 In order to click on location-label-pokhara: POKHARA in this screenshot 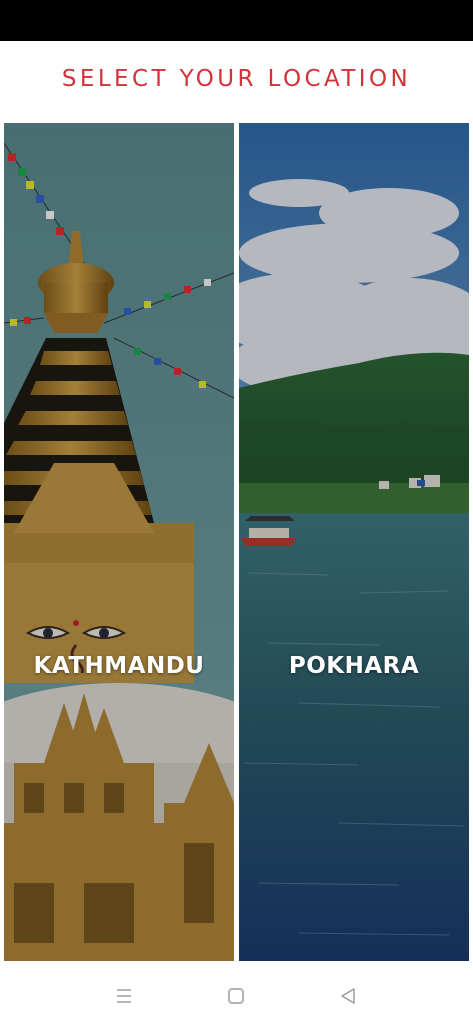, I will do `click(354, 666)`.